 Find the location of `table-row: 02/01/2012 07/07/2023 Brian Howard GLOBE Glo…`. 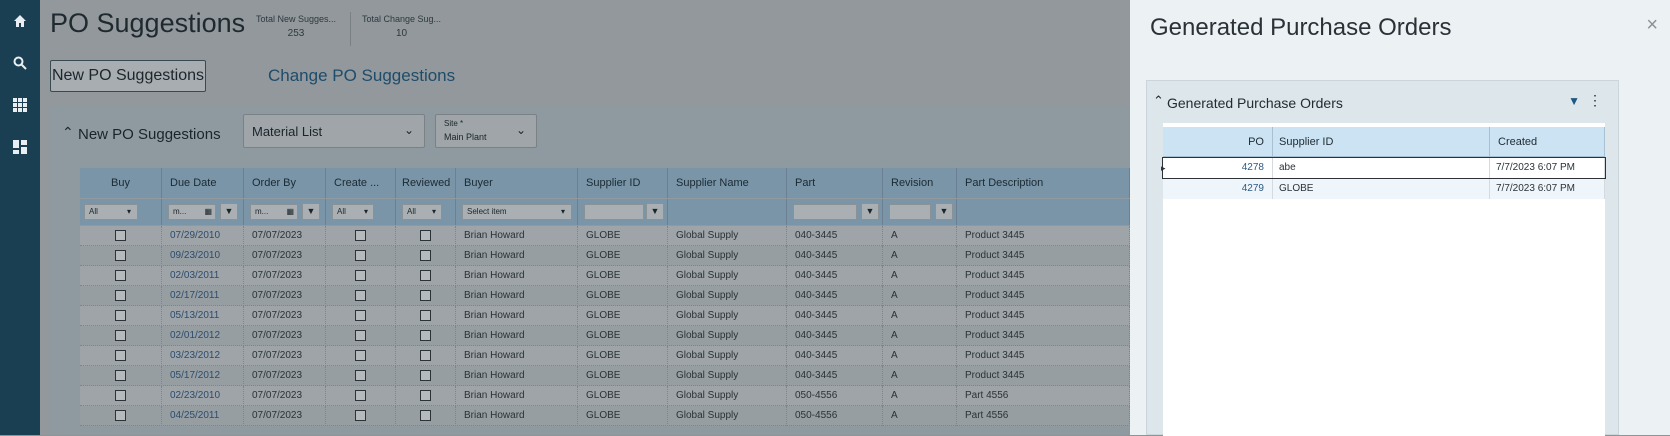

table-row: 02/01/2012 07/07/2023 Brian Howard GLOBE Glo… is located at coordinates (605, 336).